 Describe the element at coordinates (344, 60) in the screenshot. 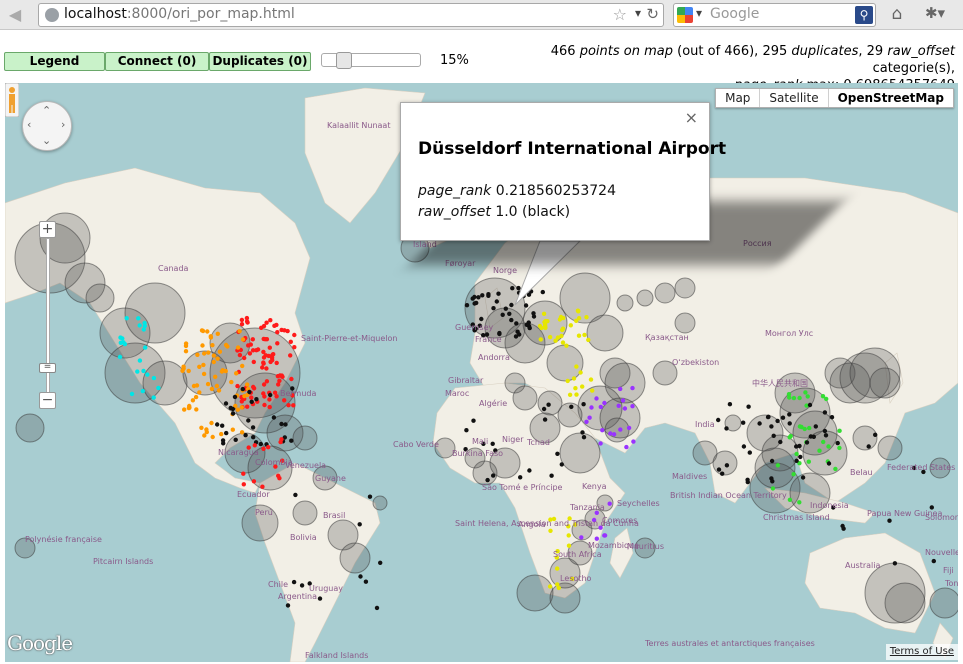

I see `slider-thumb` at that location.